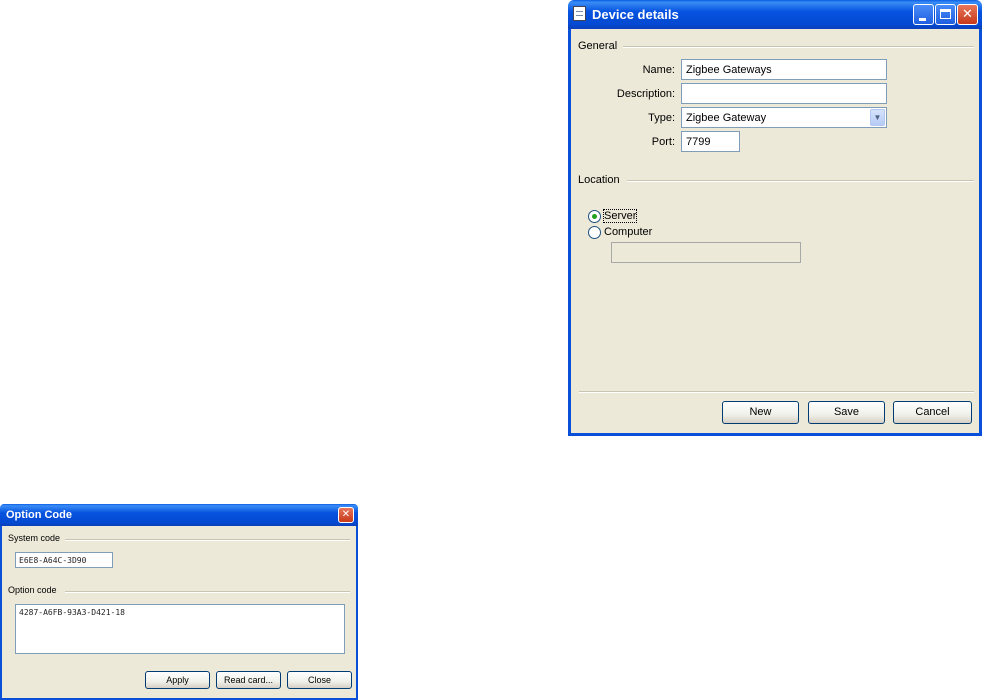  Describe the element at coordinates (180, 629) in the screenshot. I see `option-code-input: 4287-A6FB-93A3-D421-18` at that location.